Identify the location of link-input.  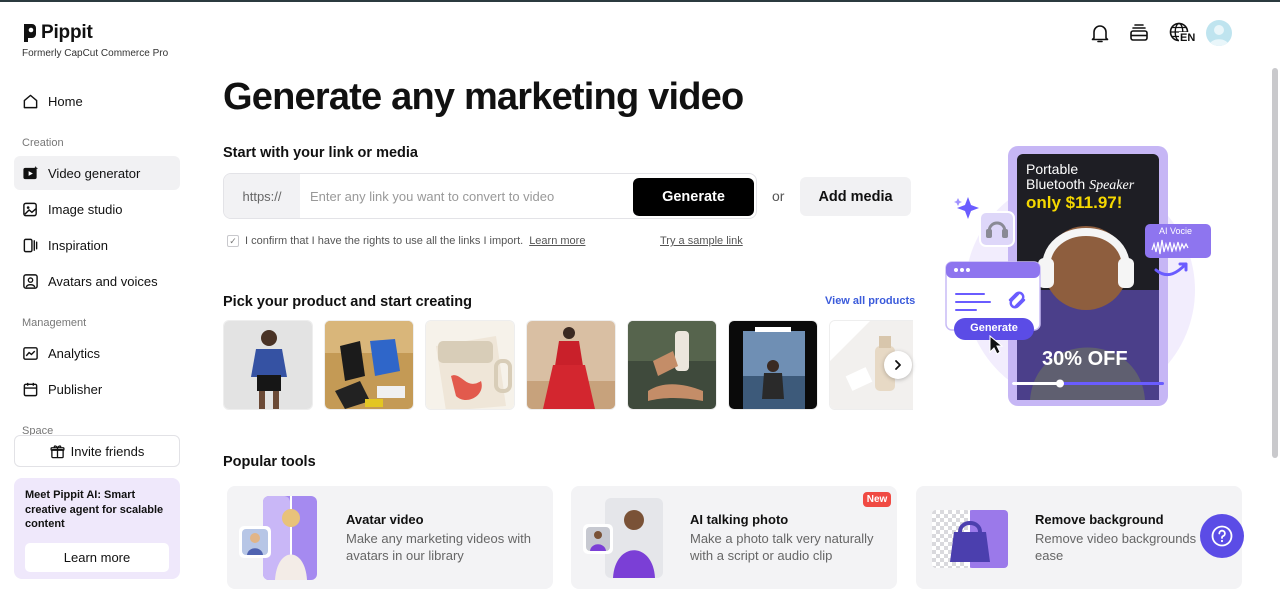
(470, 196).